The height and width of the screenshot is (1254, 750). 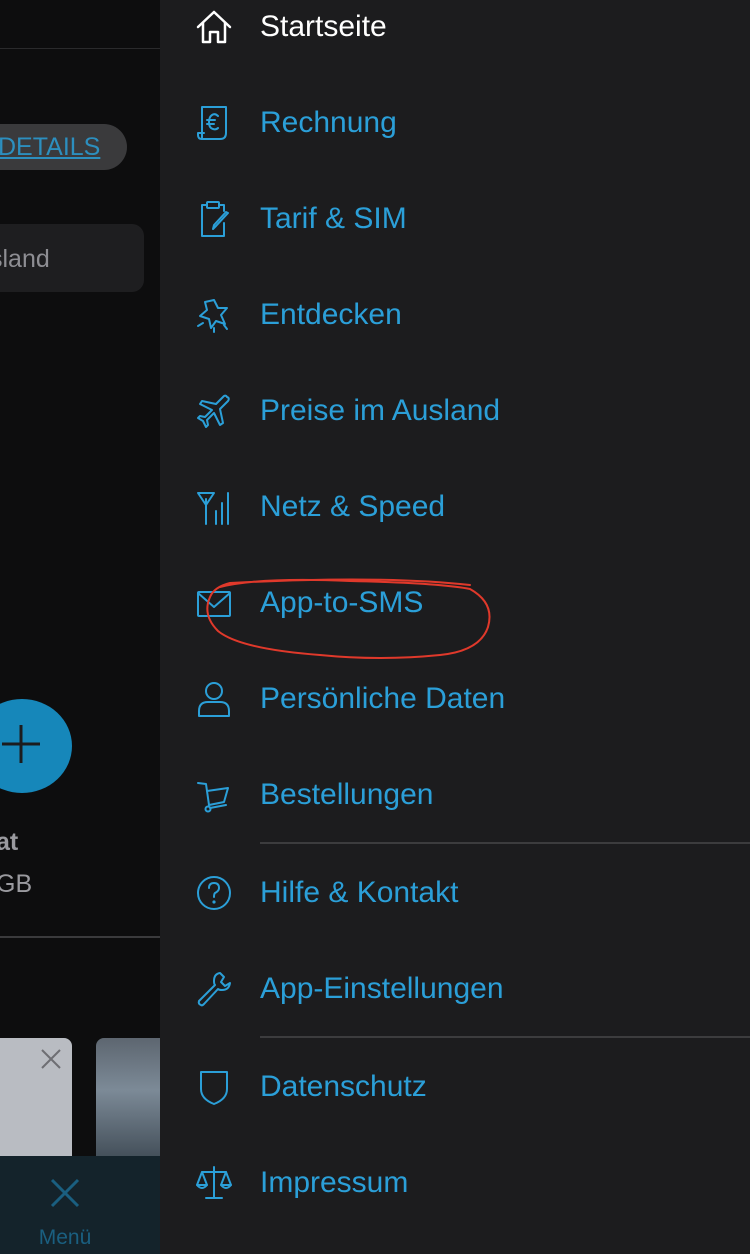 I want to click on menu-item-label: Persönliche Daten, so click(x=383, y=698).